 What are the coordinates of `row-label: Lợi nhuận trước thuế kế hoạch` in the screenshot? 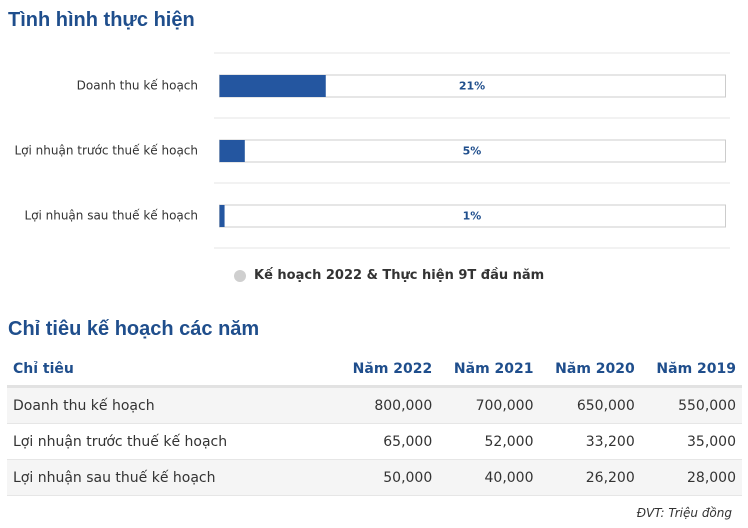 It's located at (172, 441).